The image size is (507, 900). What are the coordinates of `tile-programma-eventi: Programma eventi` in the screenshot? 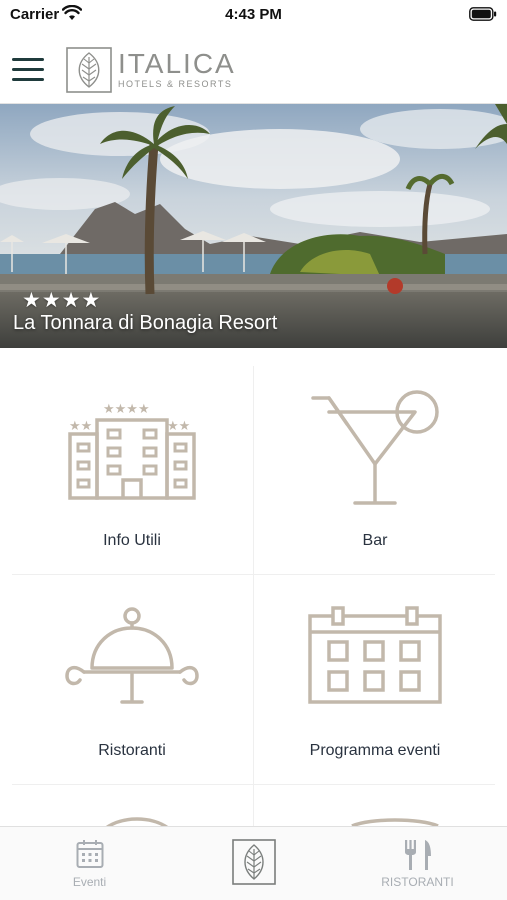 It's located at (375, 680).